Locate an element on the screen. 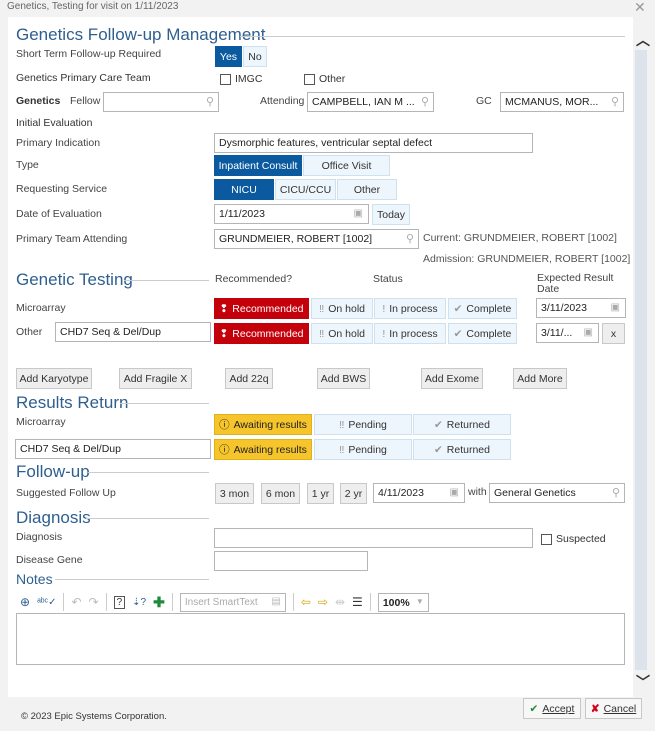 The width and height of the screenshot is (655, 731). add-22q-button: Add 22q is located at coordinates (249, 378).